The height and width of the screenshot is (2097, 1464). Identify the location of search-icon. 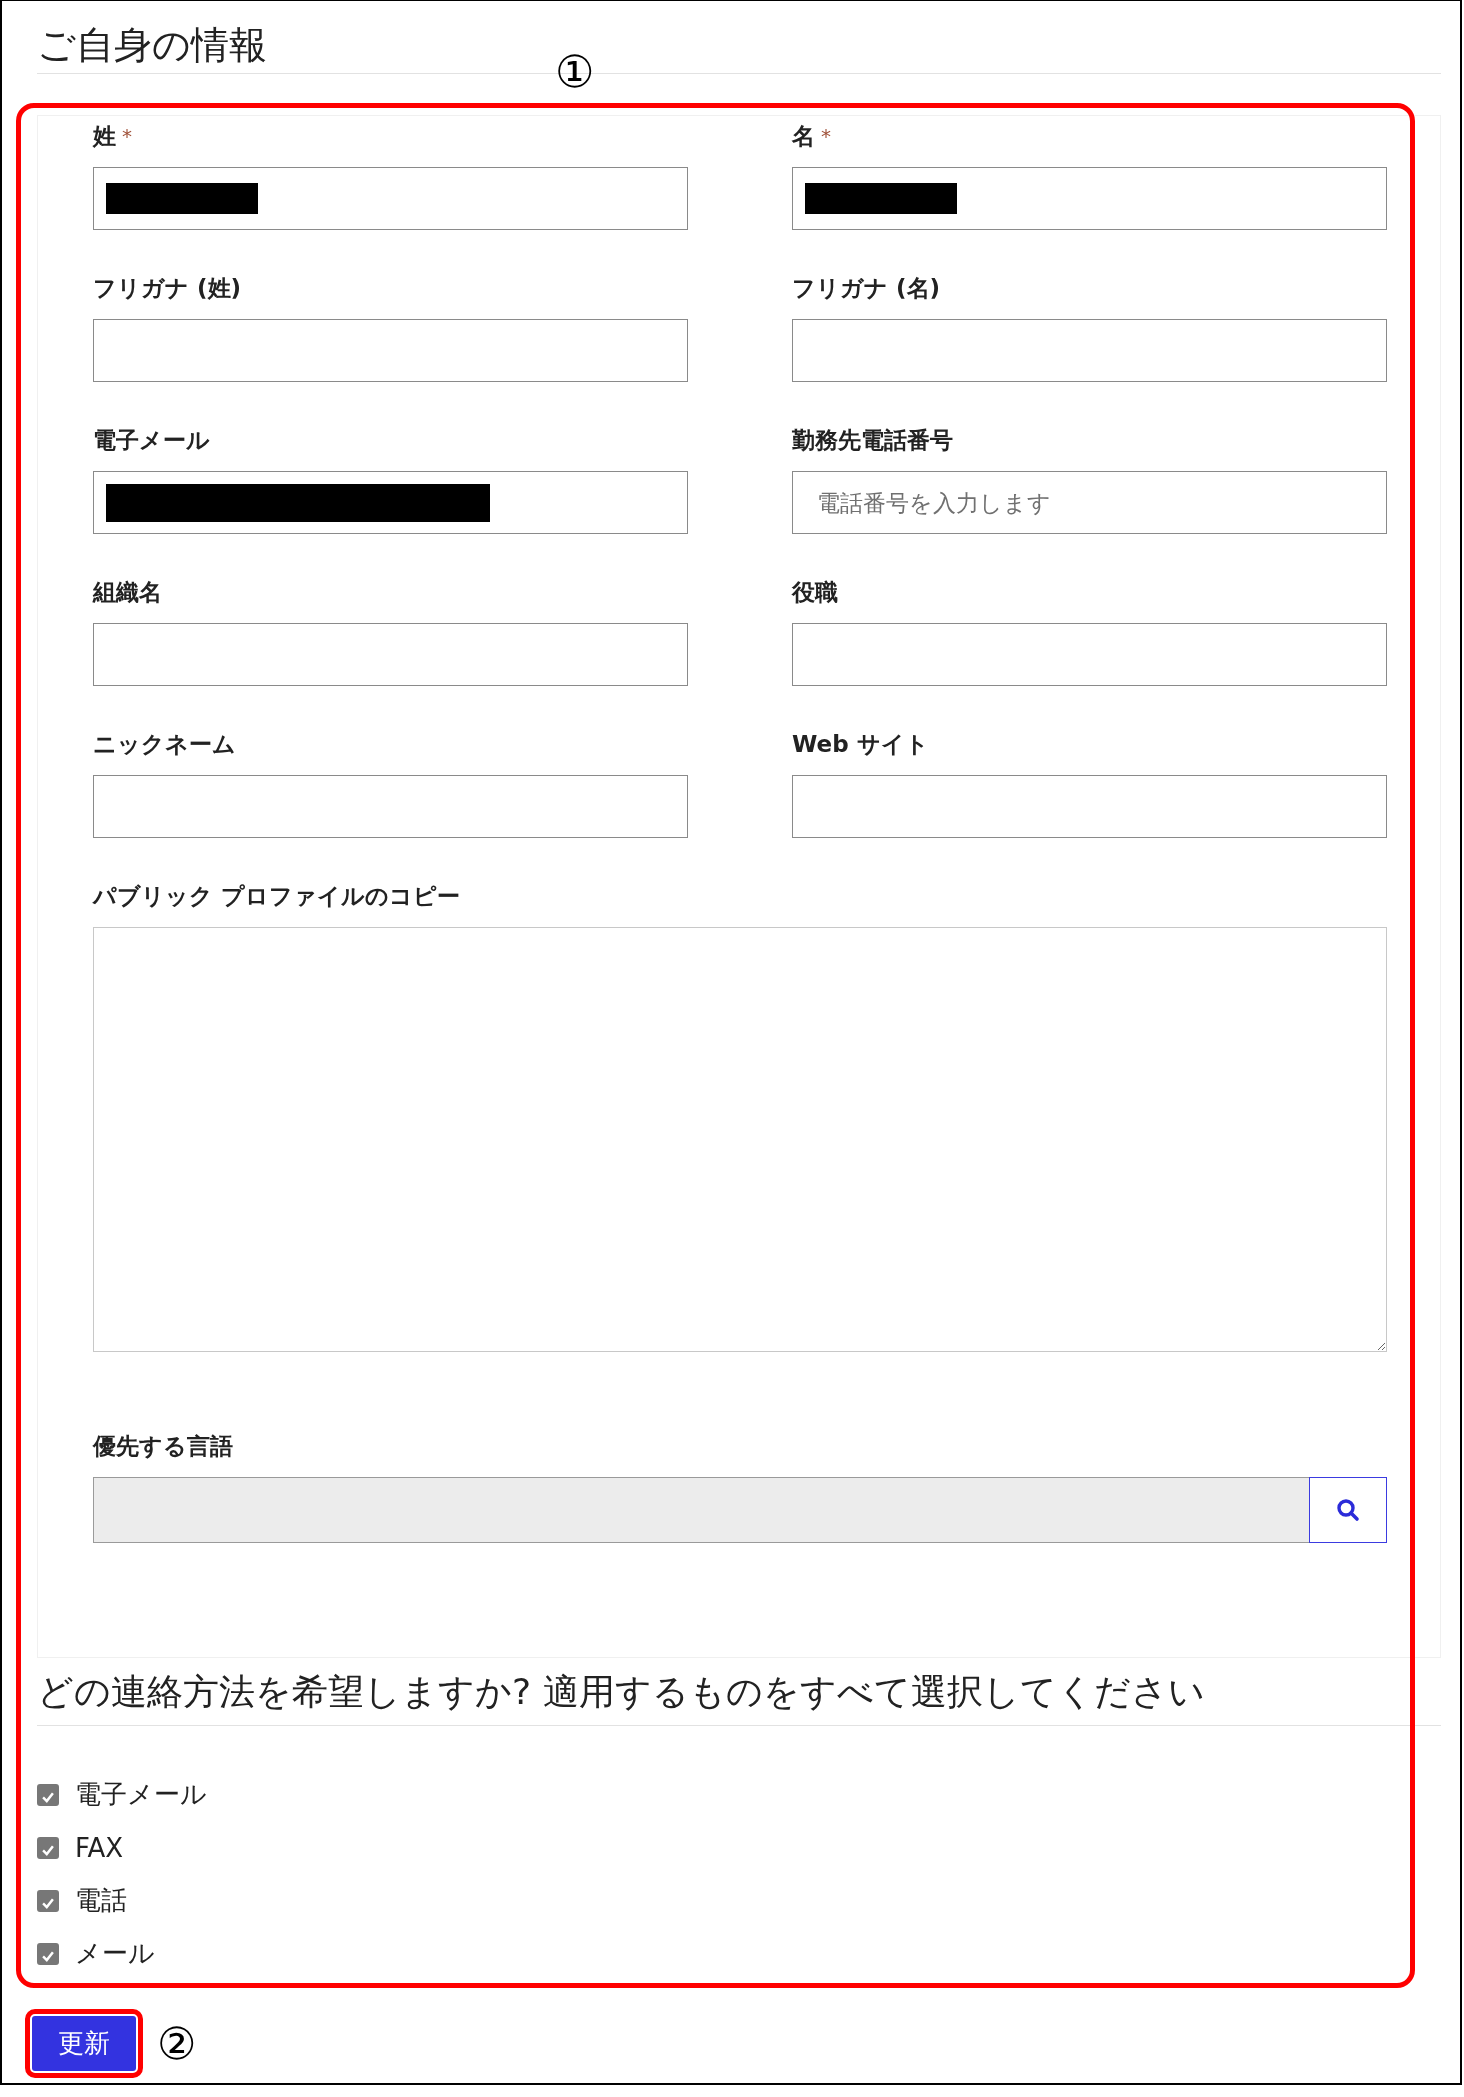
(1348, 1510).